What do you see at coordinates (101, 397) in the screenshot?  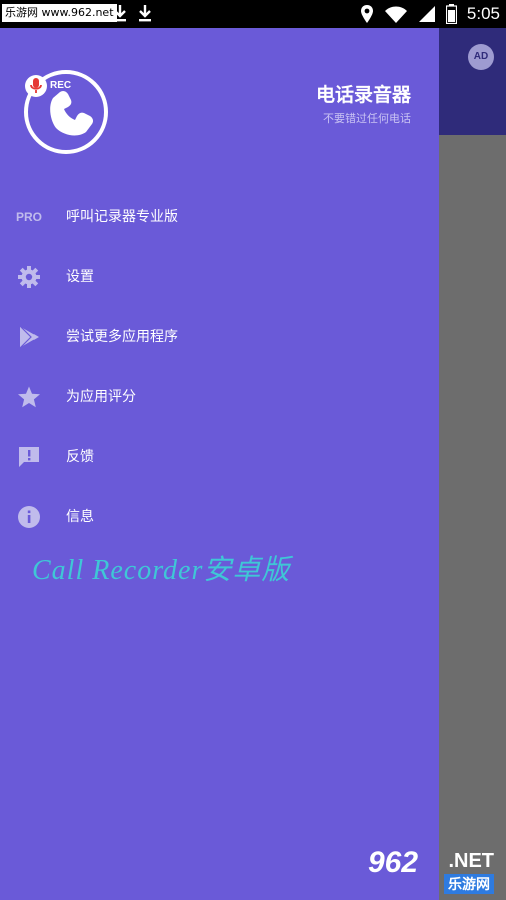 I see `menu-label: 为应用评分` at bounding box center [101, 397].